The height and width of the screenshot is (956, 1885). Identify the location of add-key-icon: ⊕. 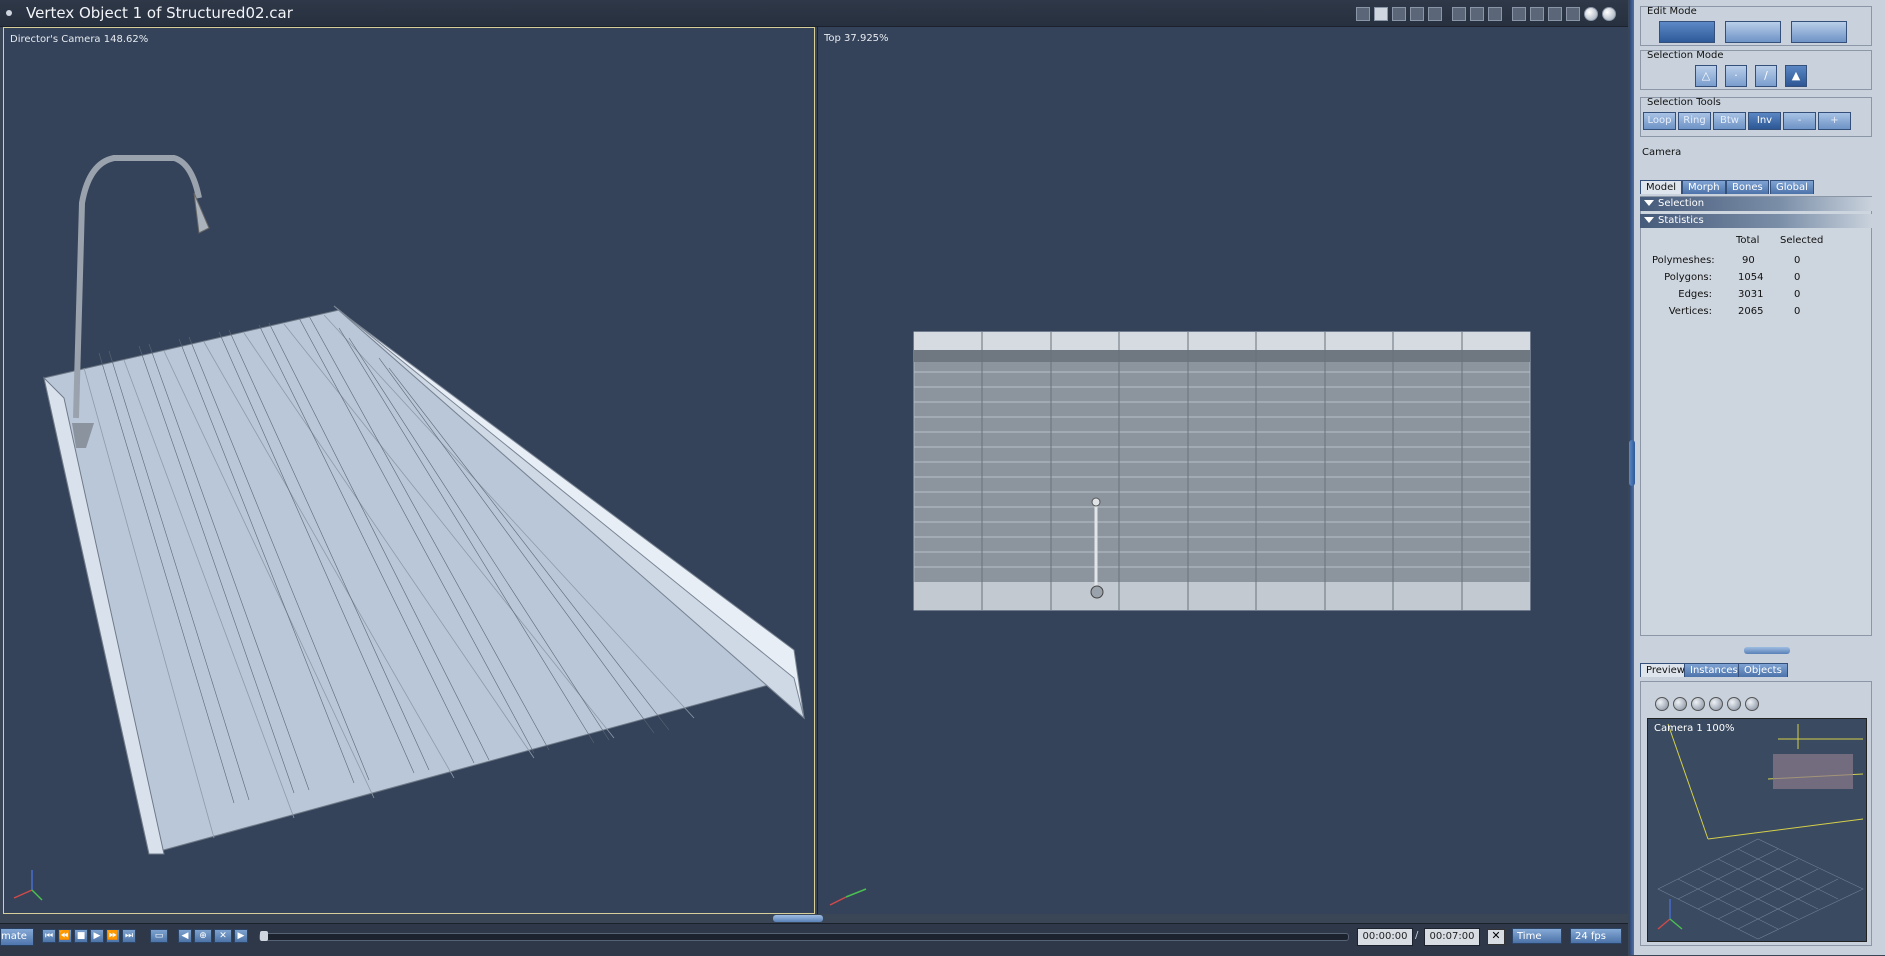
(203, 936).